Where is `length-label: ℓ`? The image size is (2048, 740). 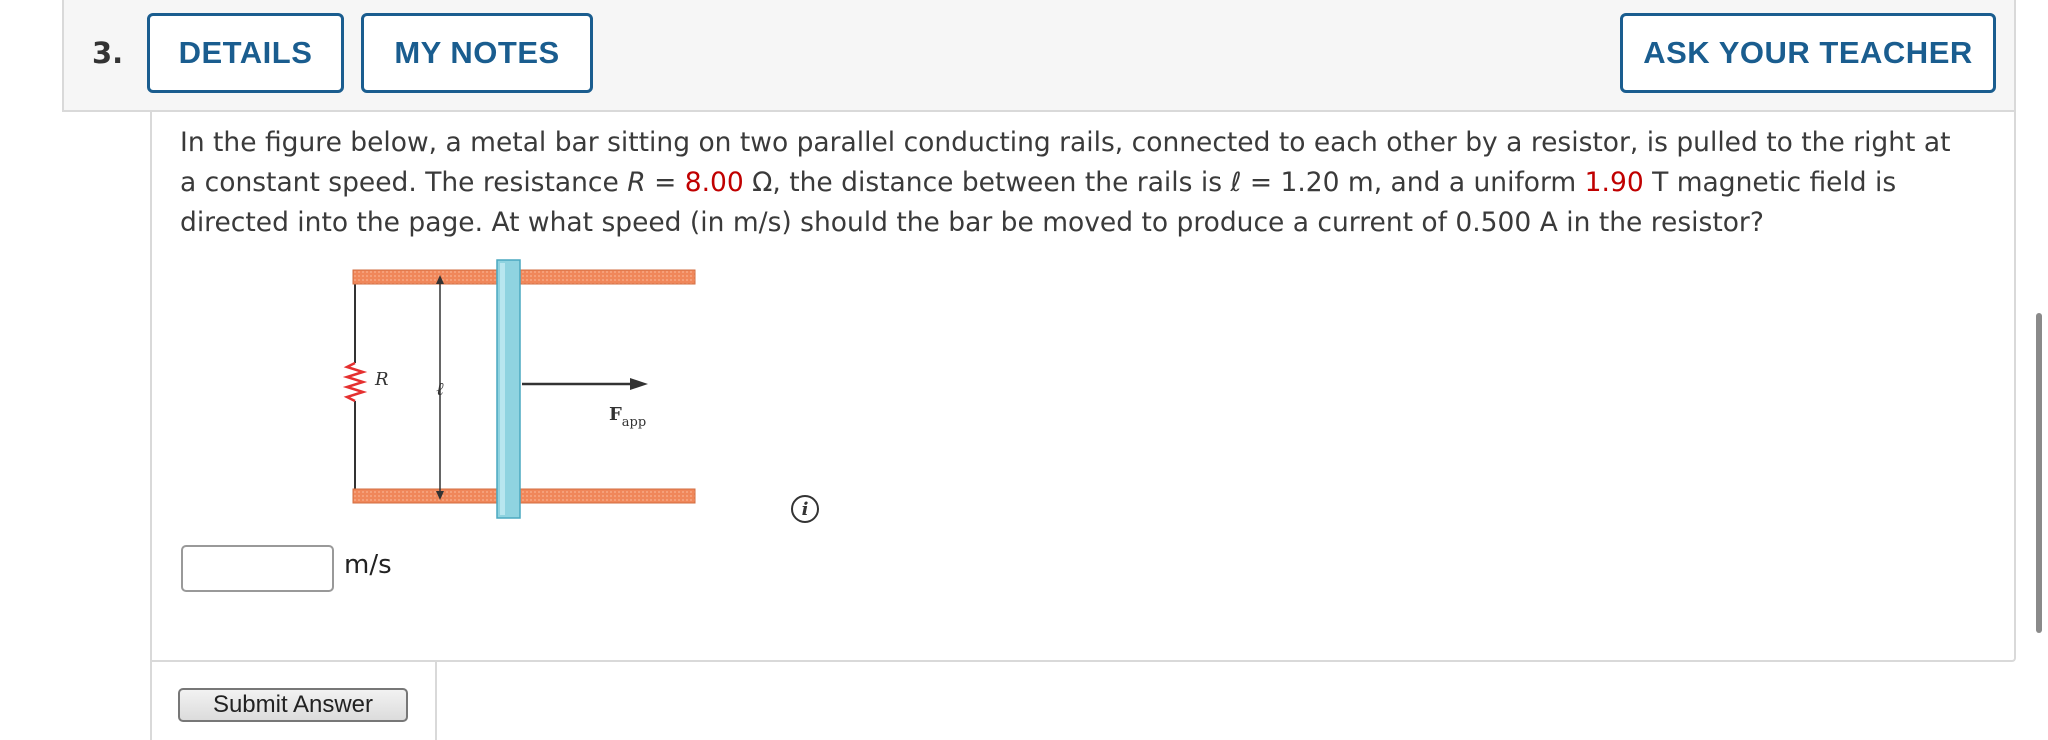
length-label: ℓ is located at coordinates (440, 389).